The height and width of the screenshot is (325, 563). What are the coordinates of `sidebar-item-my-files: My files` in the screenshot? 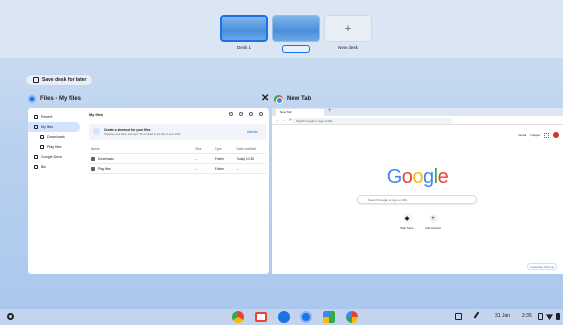 It's located at (54, 127).